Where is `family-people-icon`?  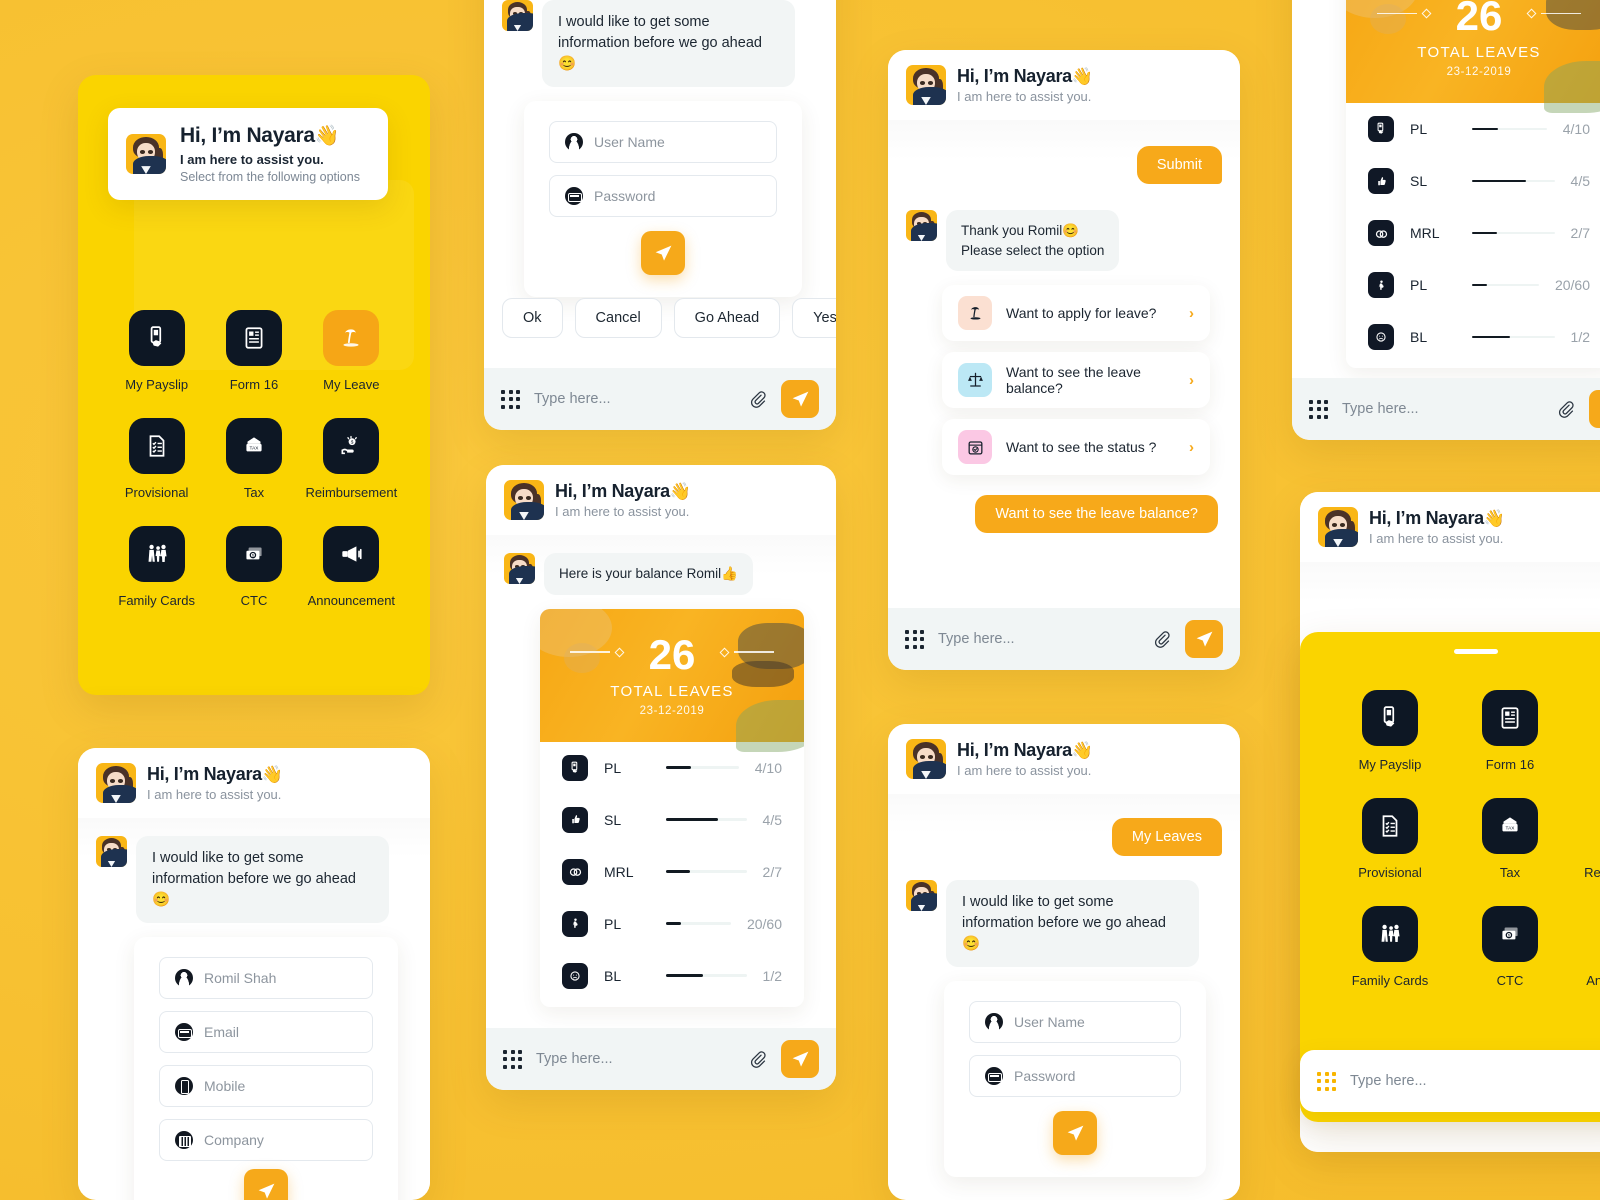 family-people-icon is located at coordinates (156, 554).